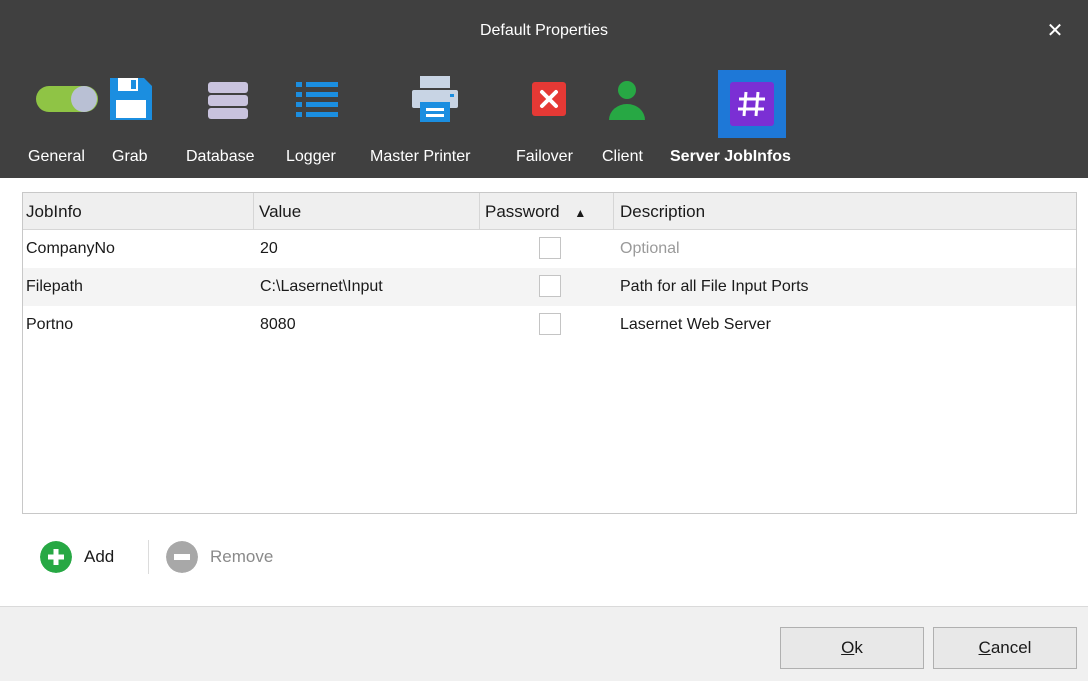 This screenshot has width=1088, height=681. Describe the element at coordinates (311, 156) in the screenshot. I see `tab-logger-label: Logger` at that location.